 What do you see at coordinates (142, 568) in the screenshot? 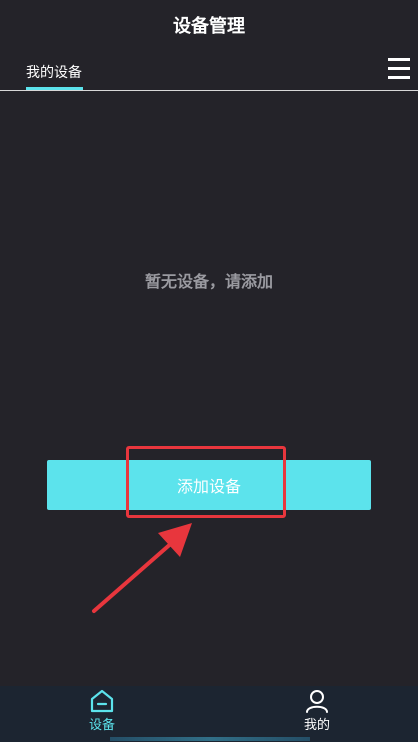
I see `annotation-arrow-icon` at bounding box center [142, 568].